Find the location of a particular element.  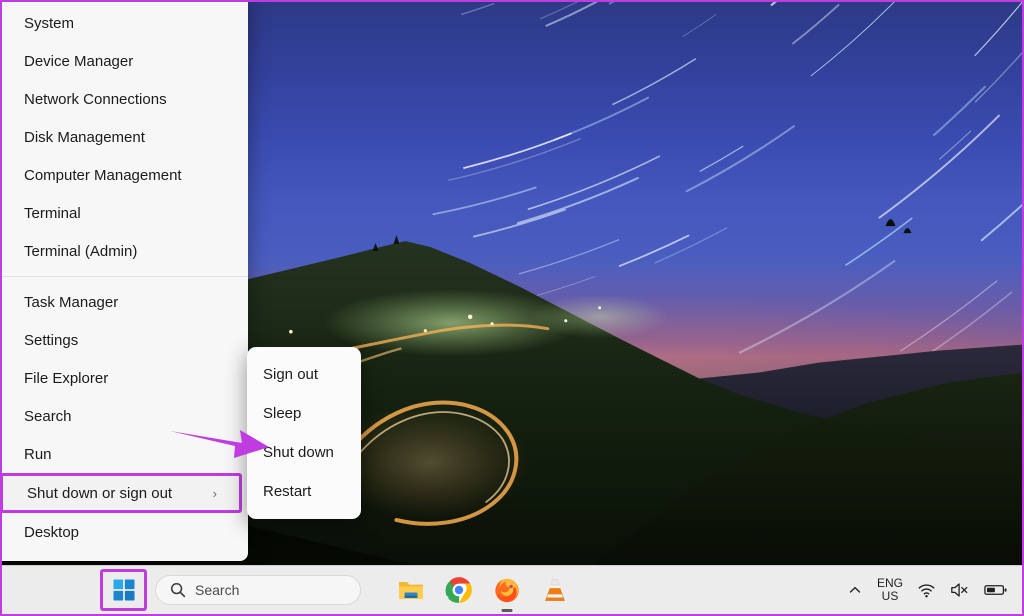

battery-icon is located at coordinates (996, 590).